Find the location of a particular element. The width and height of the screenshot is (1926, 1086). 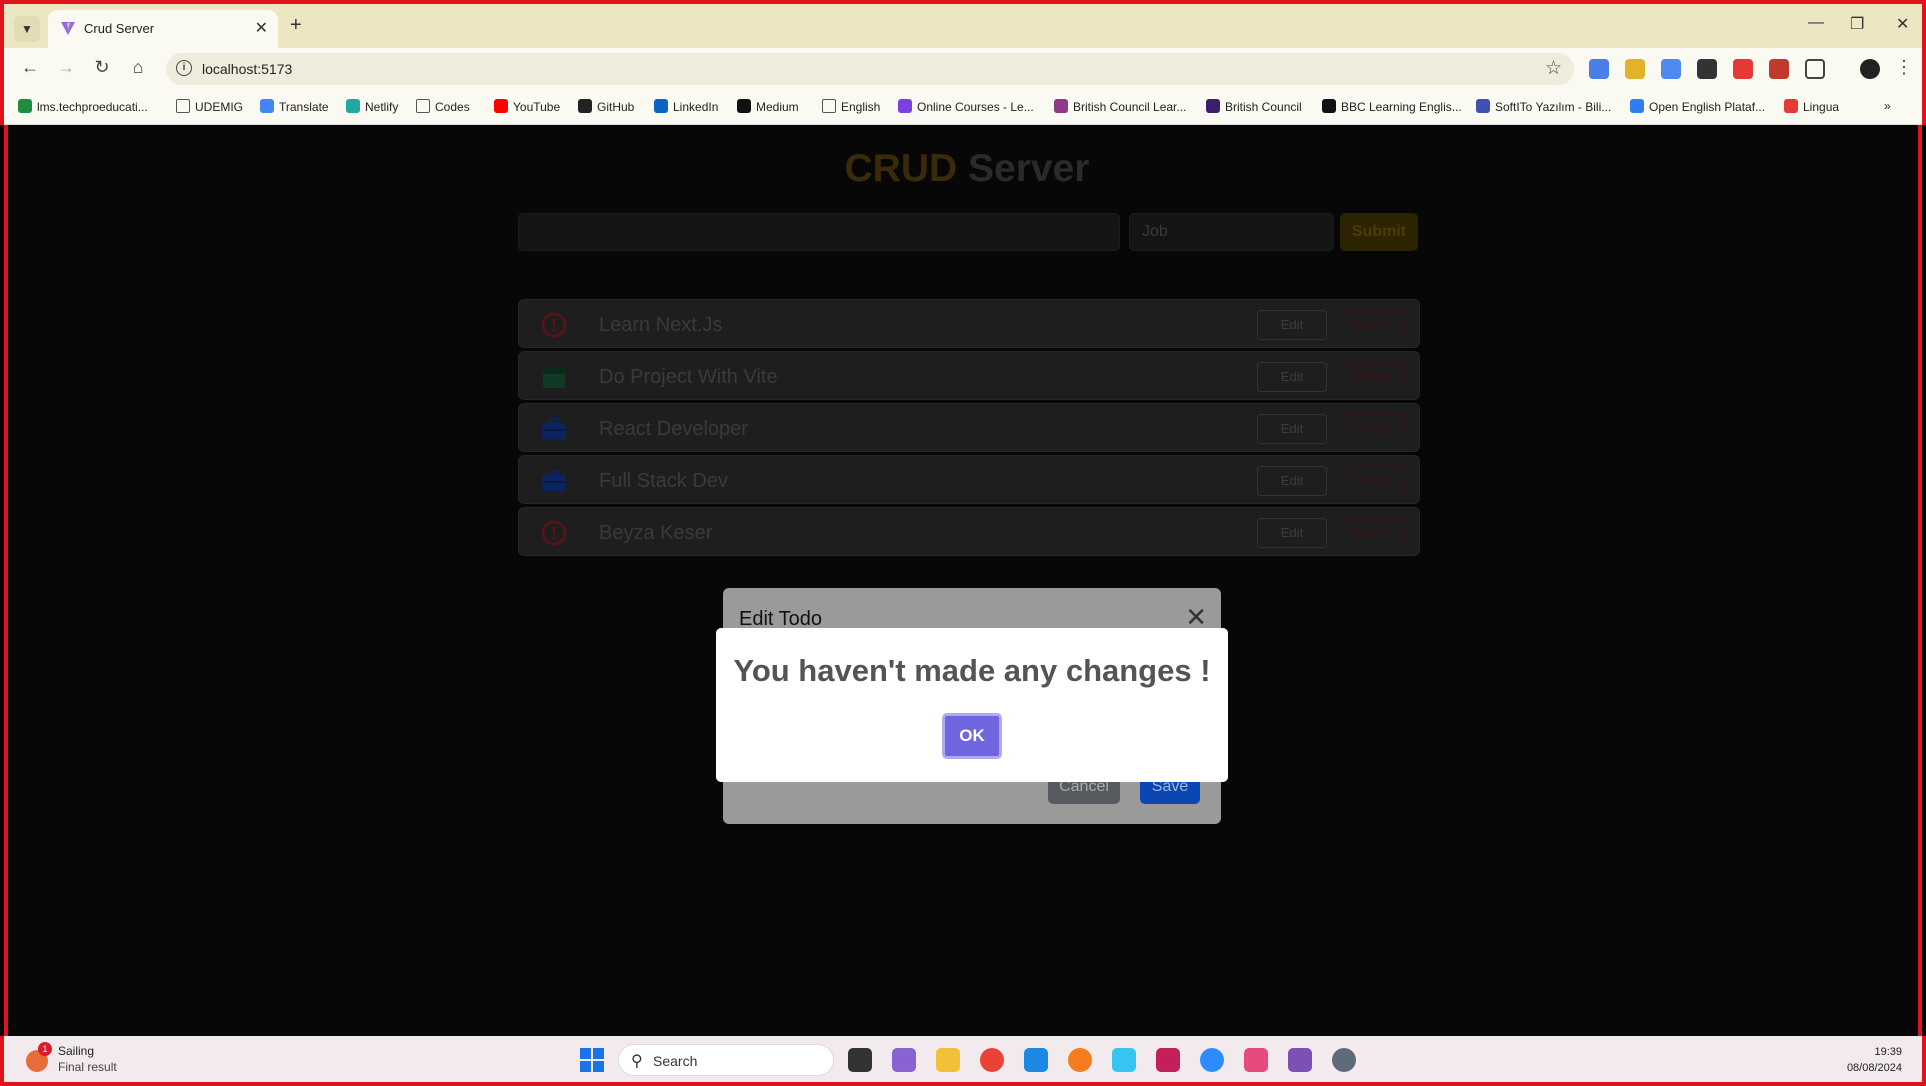

app-title: CRUD Server is located at coordinates (967, 168).